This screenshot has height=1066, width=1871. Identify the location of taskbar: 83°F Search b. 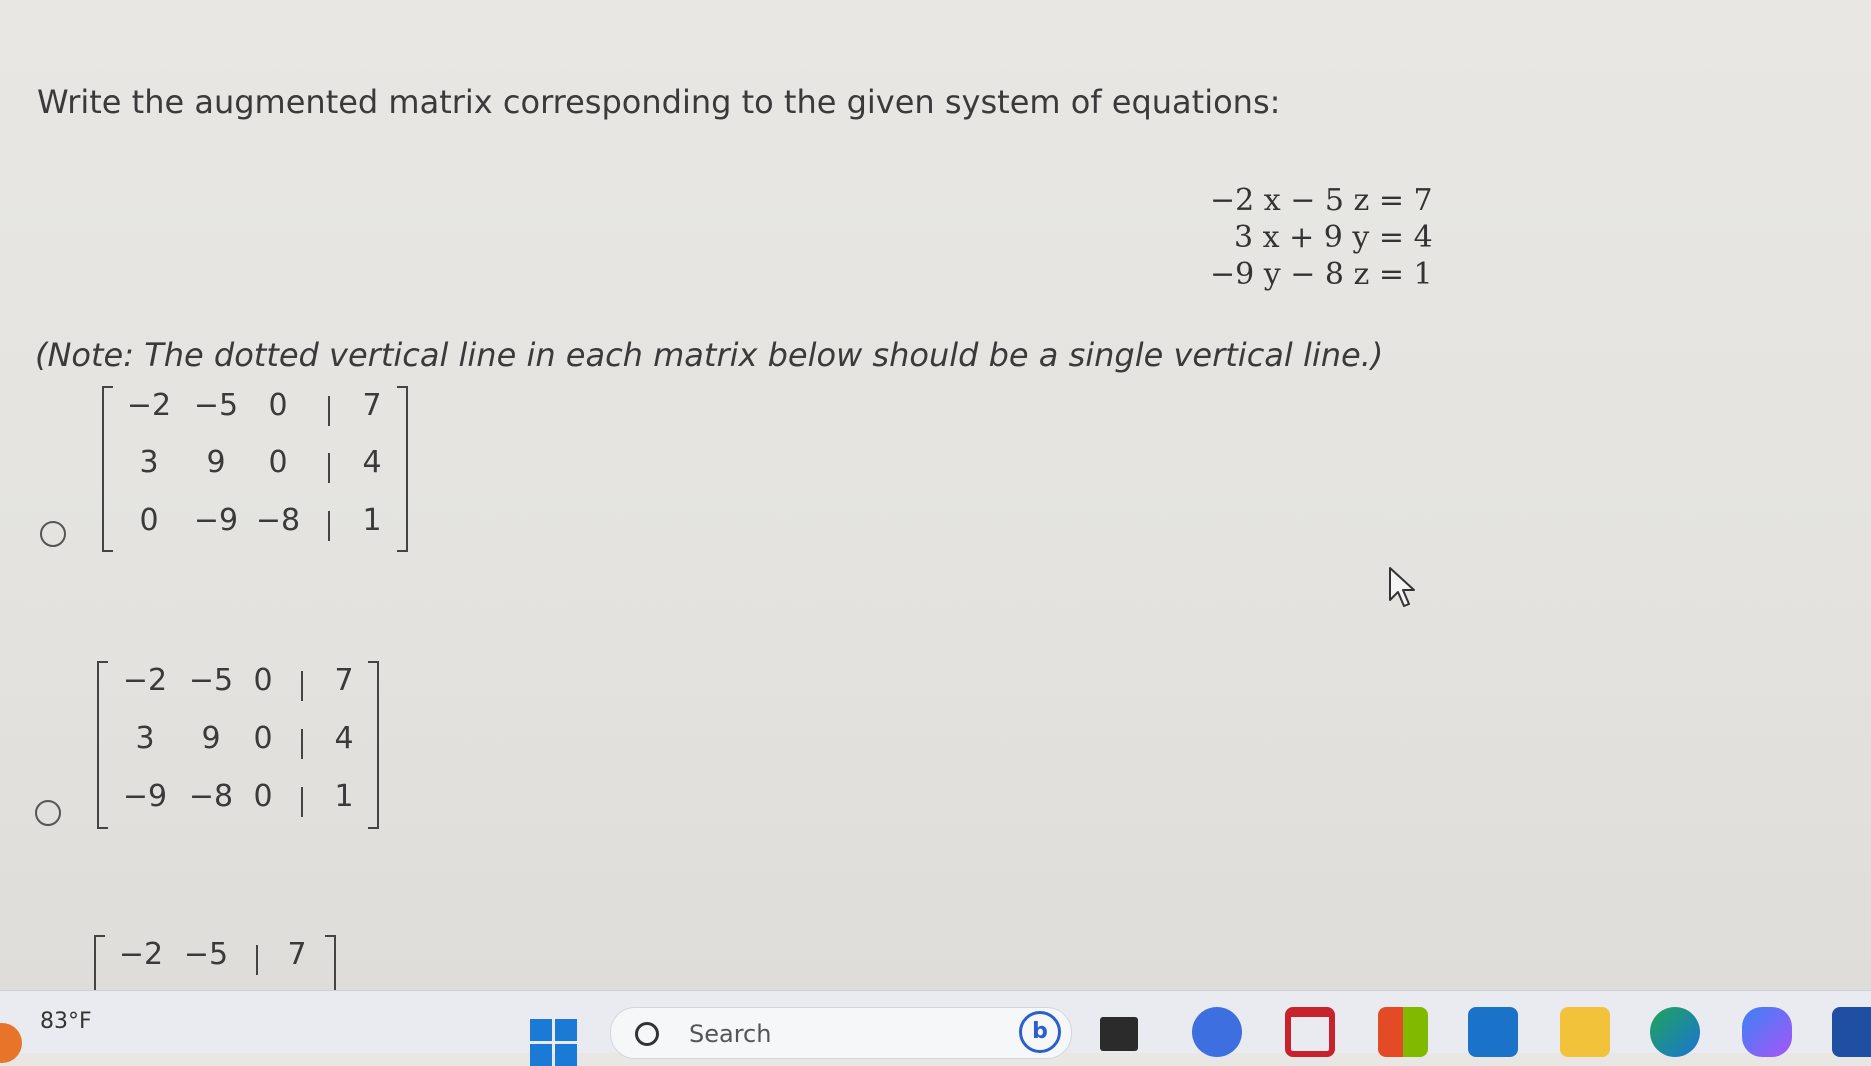
(935, 1028).